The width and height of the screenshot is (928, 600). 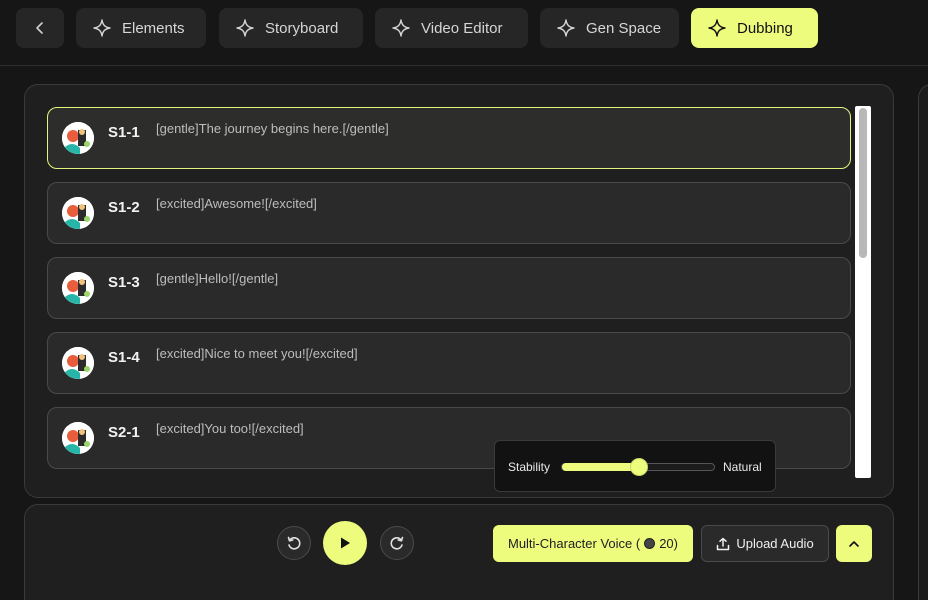 I want to click on stability-label: Stability, so click(x=529, y=467).